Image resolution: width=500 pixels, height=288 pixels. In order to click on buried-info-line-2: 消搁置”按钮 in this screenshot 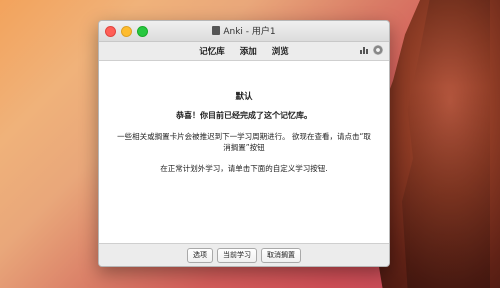, I will do `click(244, 147)`.